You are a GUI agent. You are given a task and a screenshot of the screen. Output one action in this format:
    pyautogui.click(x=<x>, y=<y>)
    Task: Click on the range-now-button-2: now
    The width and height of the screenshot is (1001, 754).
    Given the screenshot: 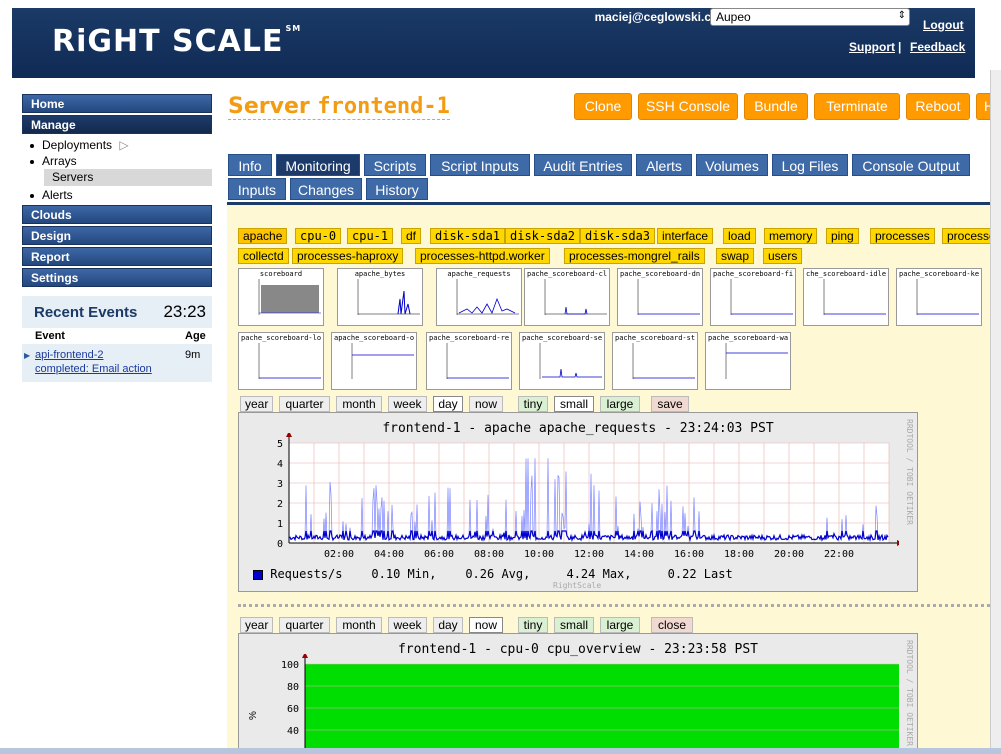 What is the action you would take?
    pyautogui.click(x=486, y=625)
    